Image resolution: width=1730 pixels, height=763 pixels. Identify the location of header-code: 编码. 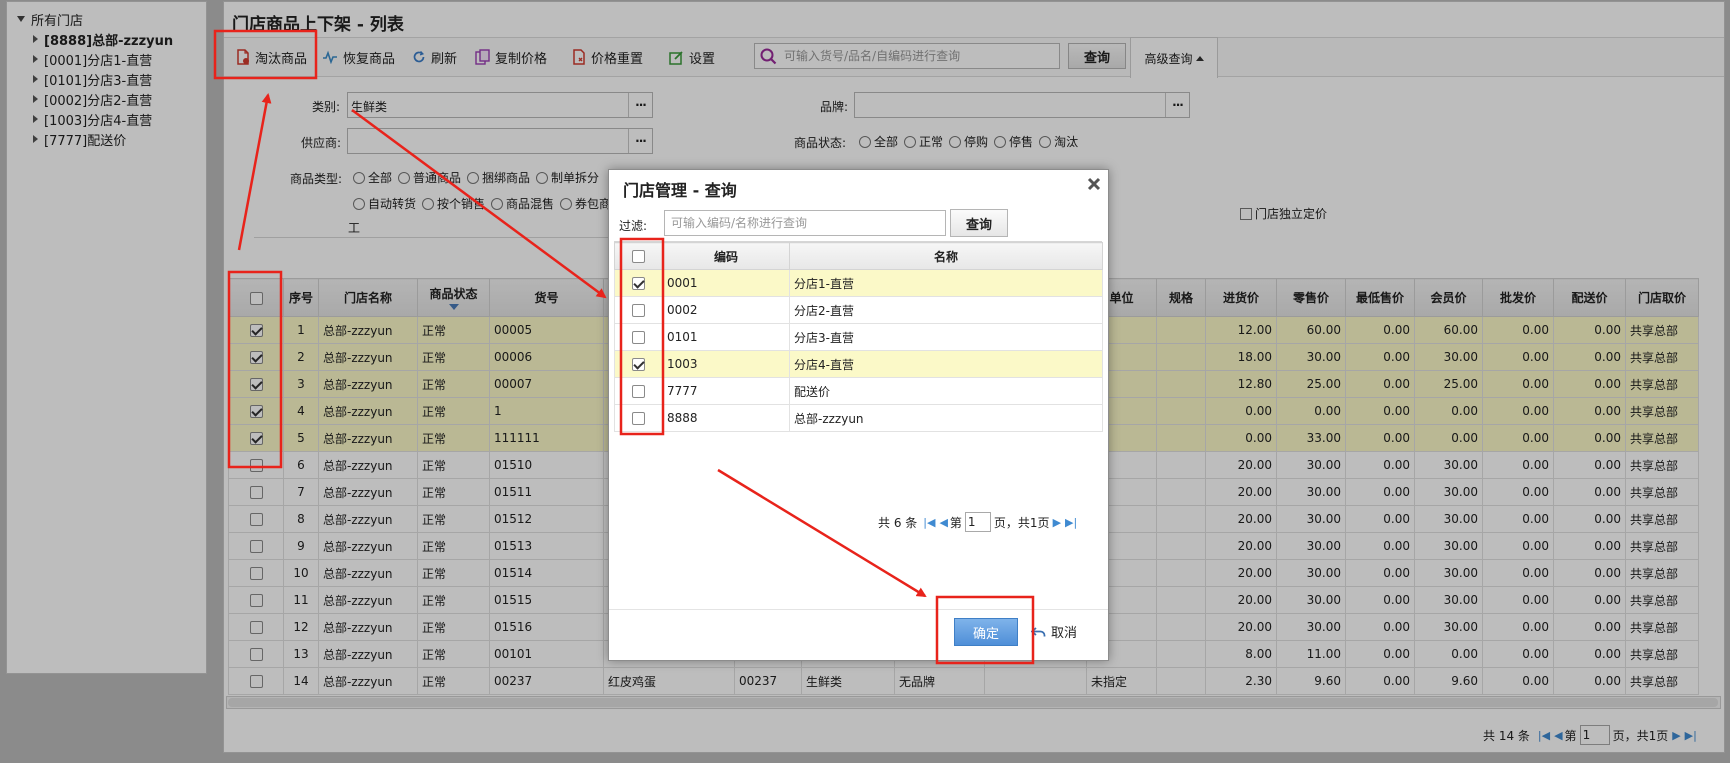
(726, 256).